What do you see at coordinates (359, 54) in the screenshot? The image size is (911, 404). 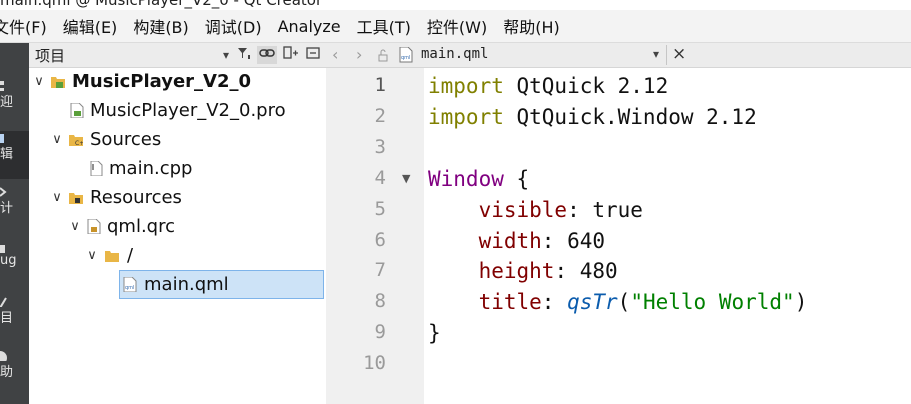 I see `go-forward-icon: ›` at bounding box center [359, 54].